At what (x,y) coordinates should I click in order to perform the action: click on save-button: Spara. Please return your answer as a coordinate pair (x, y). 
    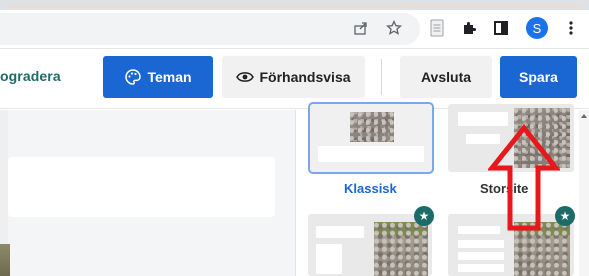
    Looking at the image, I should click on (538, 77).